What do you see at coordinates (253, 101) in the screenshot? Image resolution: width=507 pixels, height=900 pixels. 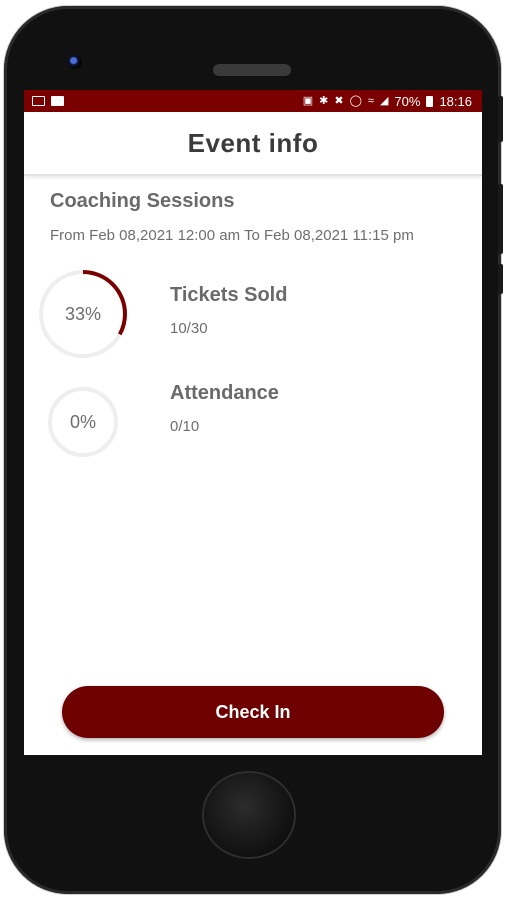 I see `status-bar: ▣ ✱ ✖ ◯ ≈ ◢ 70% 18:16` at bounding box center [253, 101].